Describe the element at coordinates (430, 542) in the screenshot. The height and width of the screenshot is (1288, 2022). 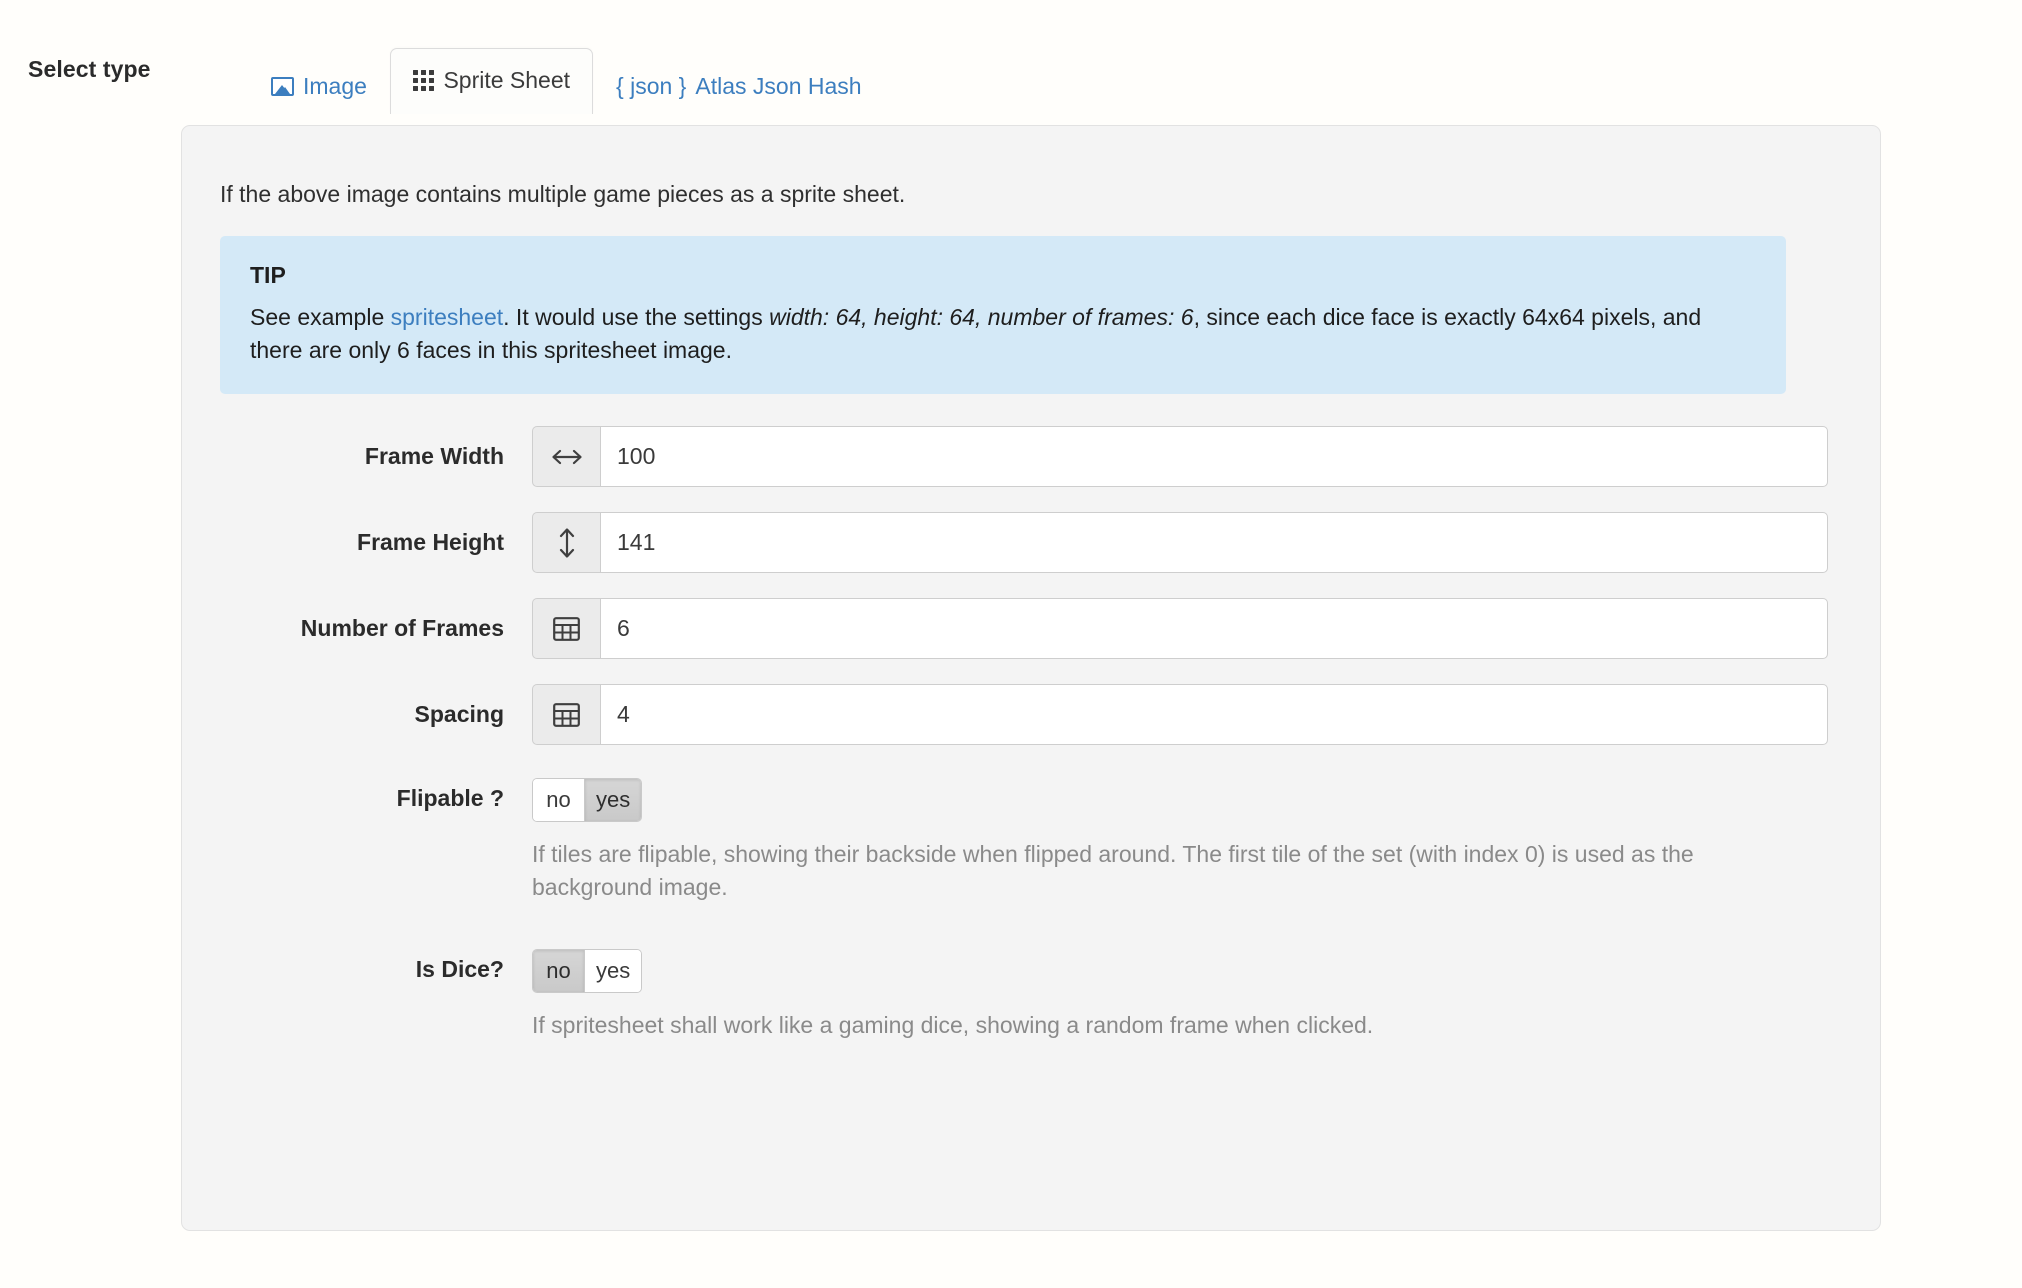
I see `frame-height-label: Frame Height` at that location.